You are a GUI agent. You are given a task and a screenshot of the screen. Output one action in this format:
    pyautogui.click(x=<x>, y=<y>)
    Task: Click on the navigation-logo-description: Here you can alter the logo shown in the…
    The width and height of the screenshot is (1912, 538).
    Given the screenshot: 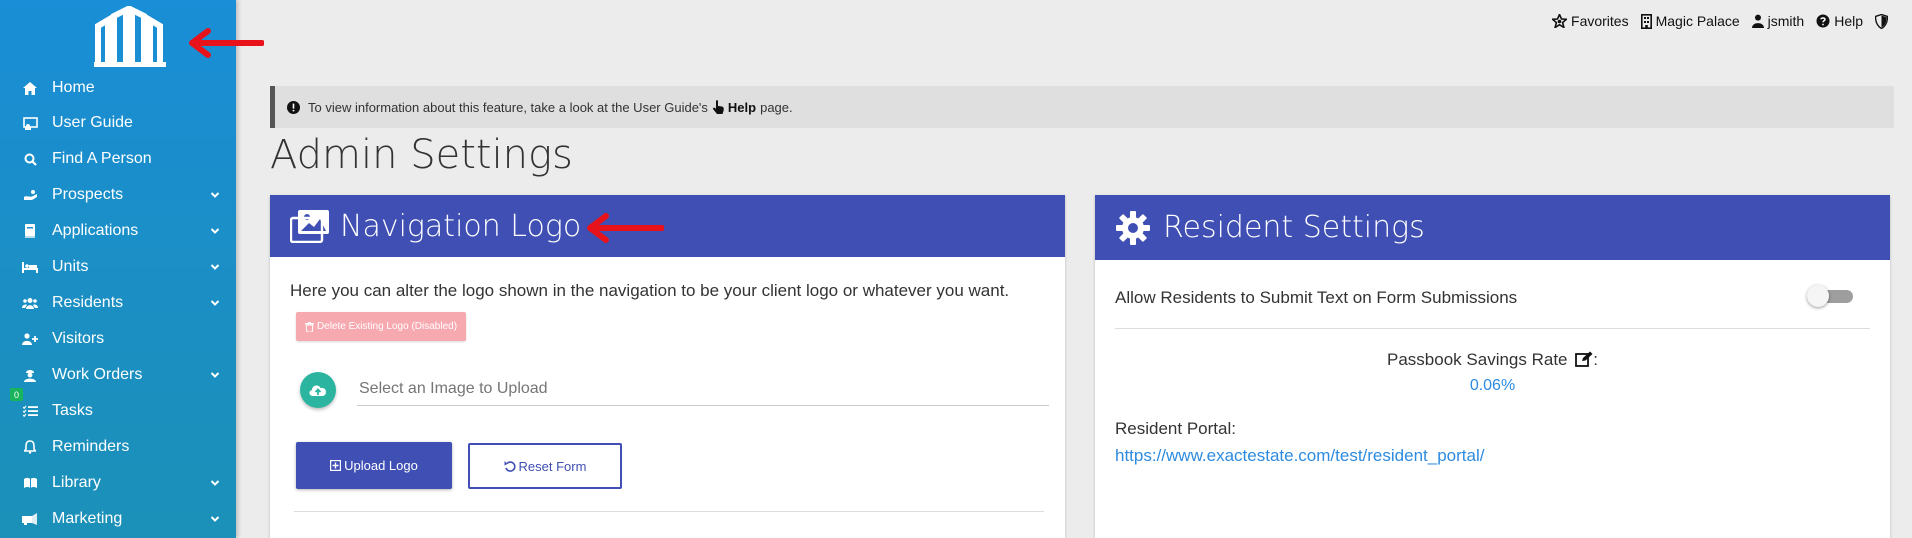 What is the action you would take?
    pyautogui.click(x=650, y=290)
    